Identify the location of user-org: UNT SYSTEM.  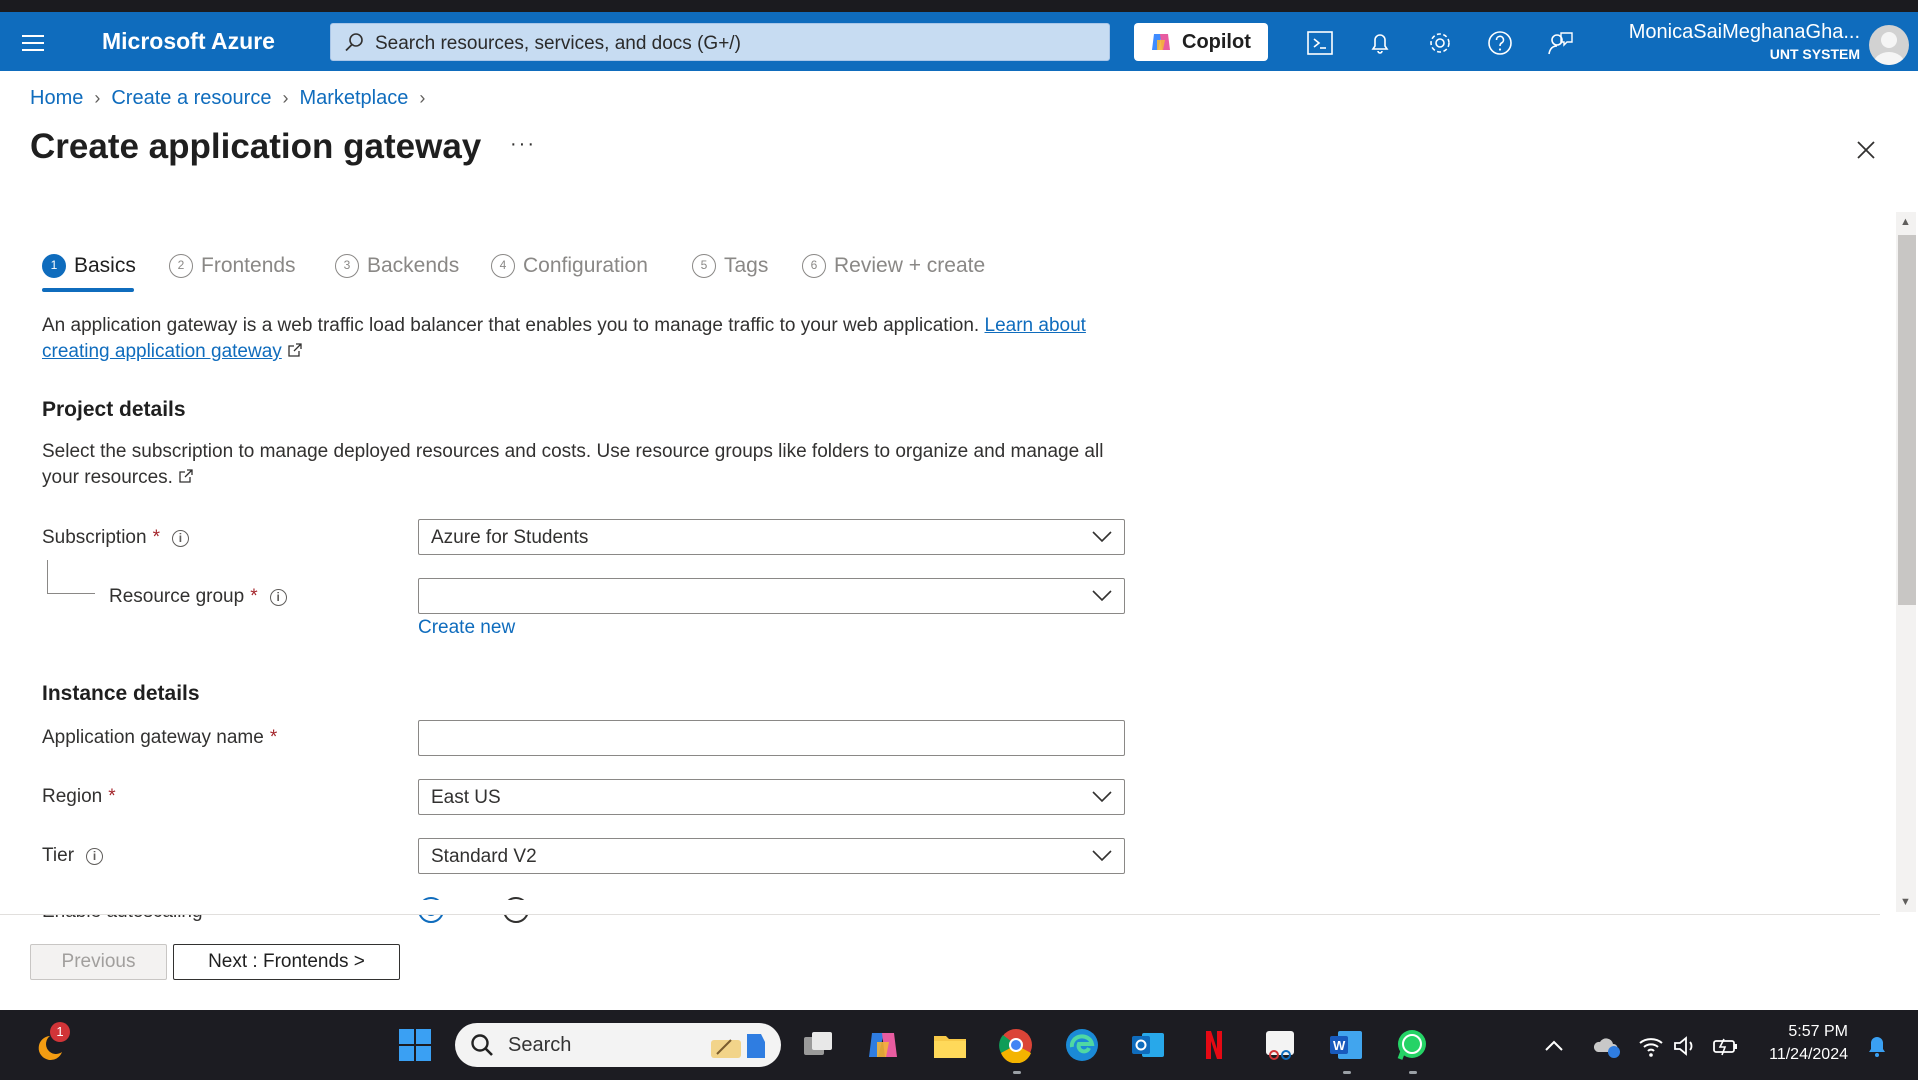
(1814, 54).